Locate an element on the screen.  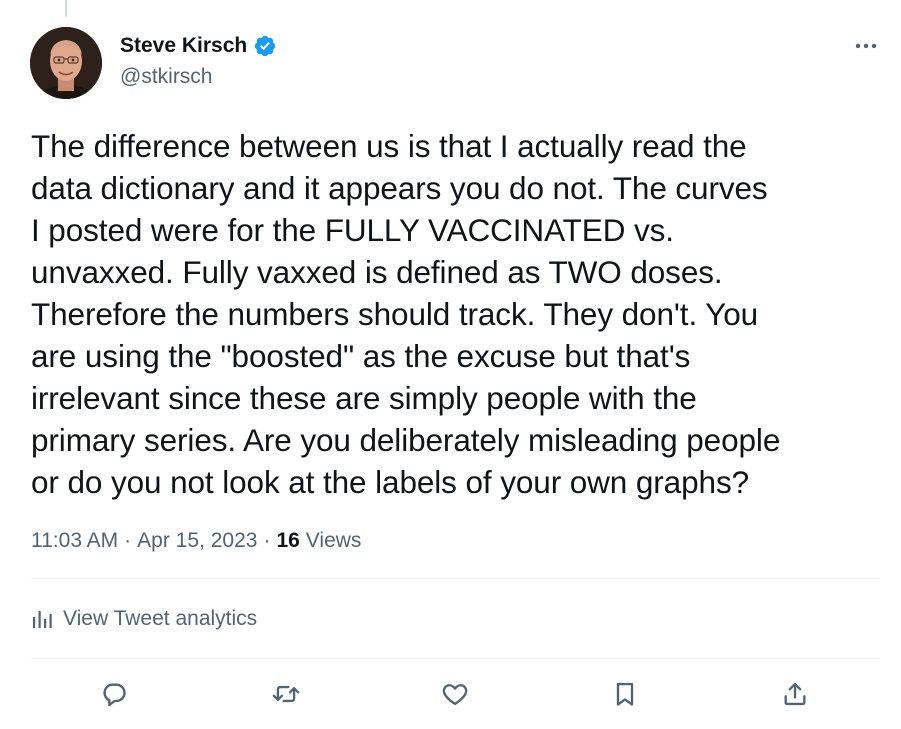
heart-icon is located at coordinates (455, 695).